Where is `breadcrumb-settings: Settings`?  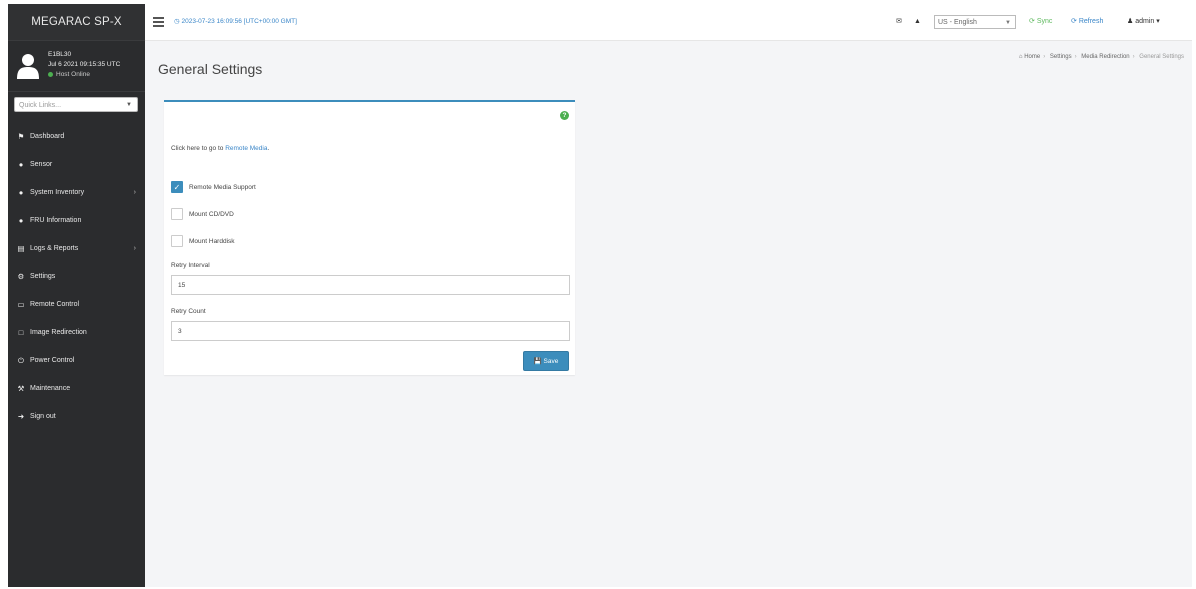 breadcrumb-settings: Settings is located at coordinates (1061, 57).